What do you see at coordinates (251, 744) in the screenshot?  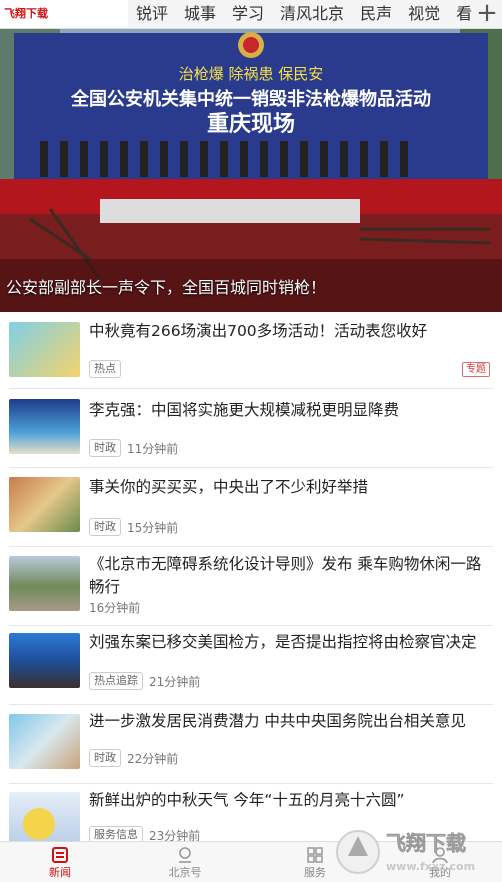 I see `news-item: 进一步激发居民消费潜力 中共中央国务院出台相关意见 时政 22分钟前` at bounding box center [251, 744].